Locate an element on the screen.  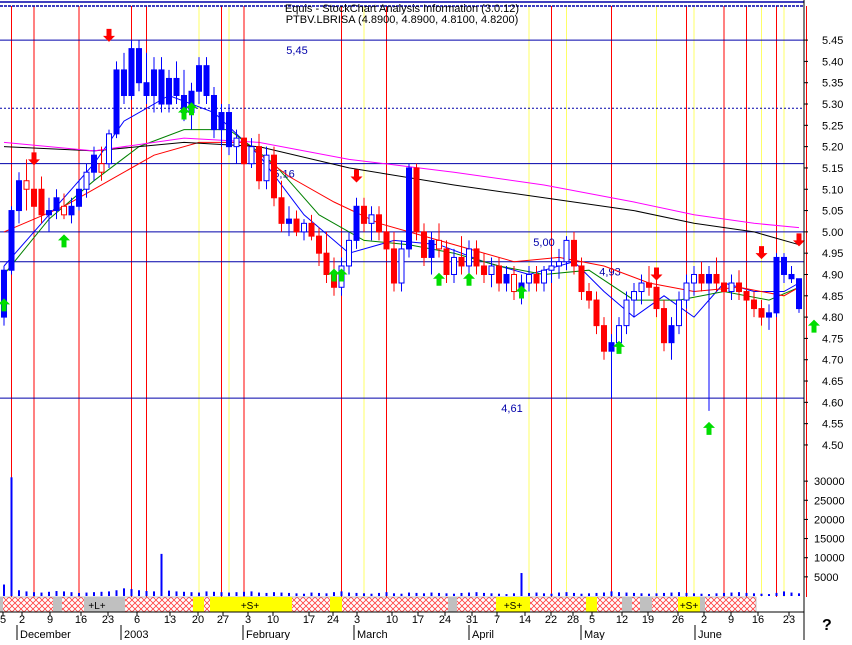
price-tick-label: 4.85 is located at coordinates (832, 297).